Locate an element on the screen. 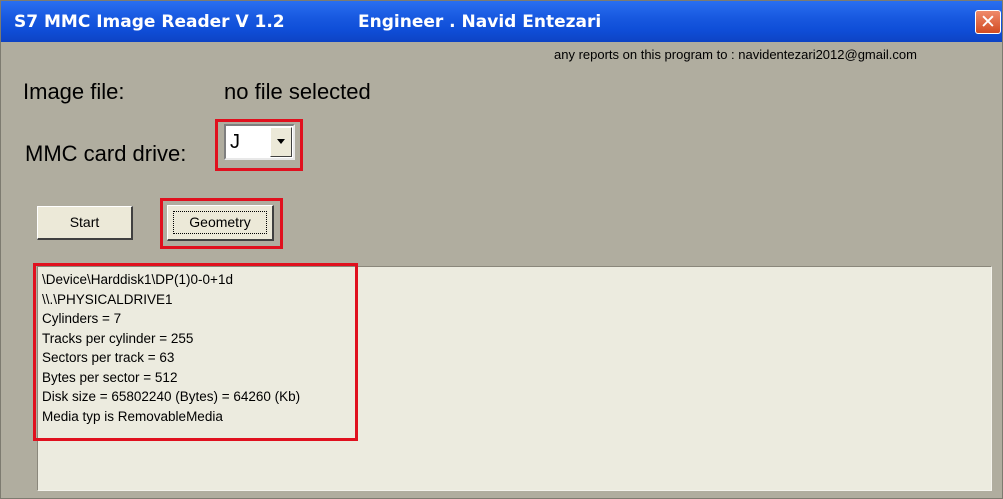  close-icon: ✕ is located at coordinates (988, 22).